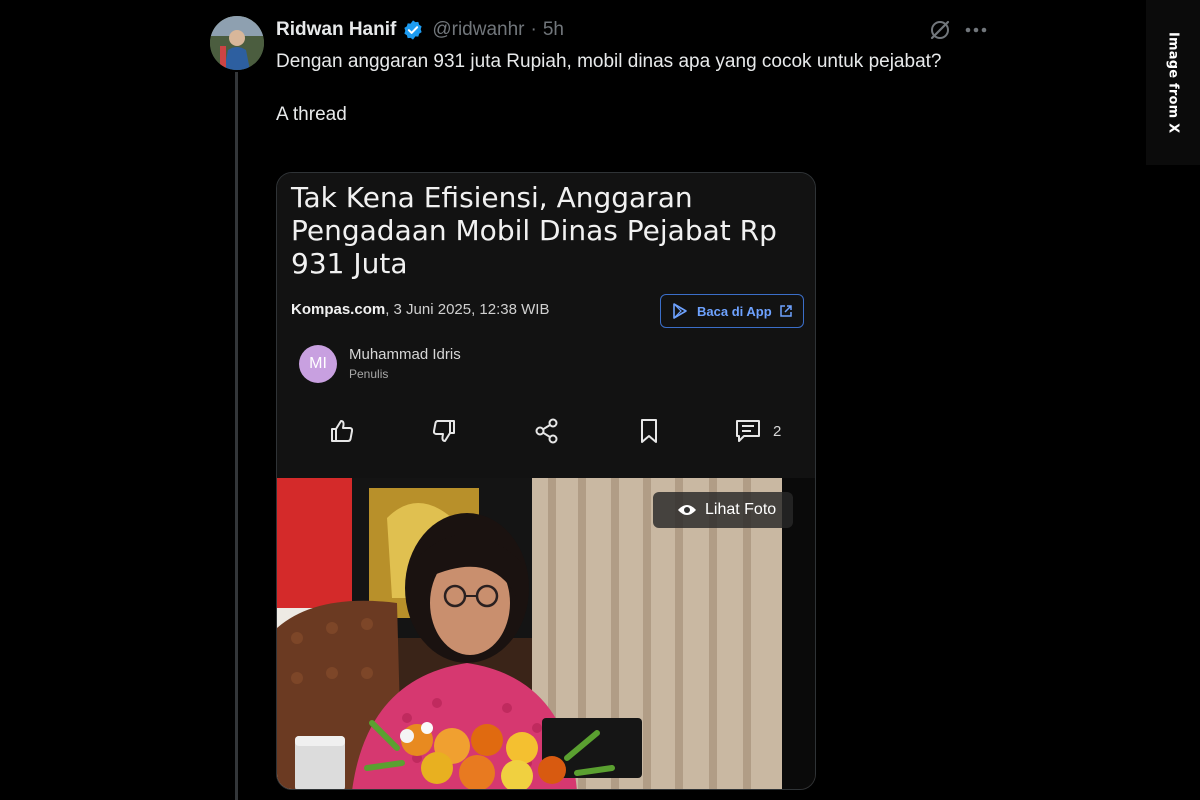  I want to click on read-in-app-label: Baca di App, so click(734, 311).